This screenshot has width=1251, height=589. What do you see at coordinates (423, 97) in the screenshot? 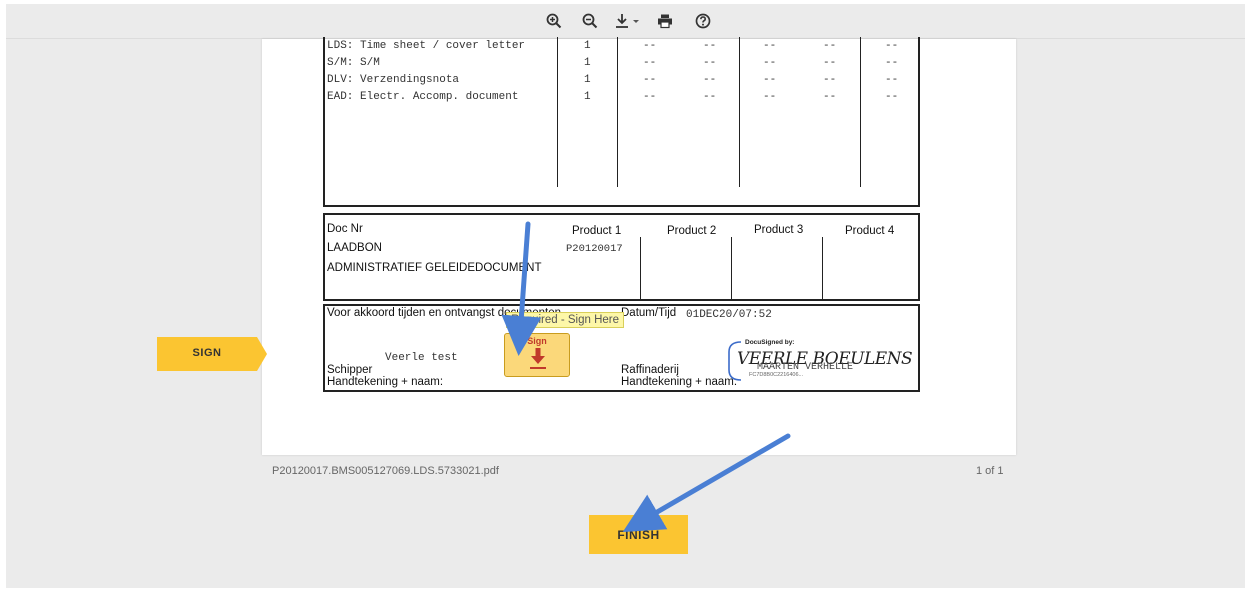
I see `row-label: EAD: Electr. Accomp. document` at bounding box center [423, 97].